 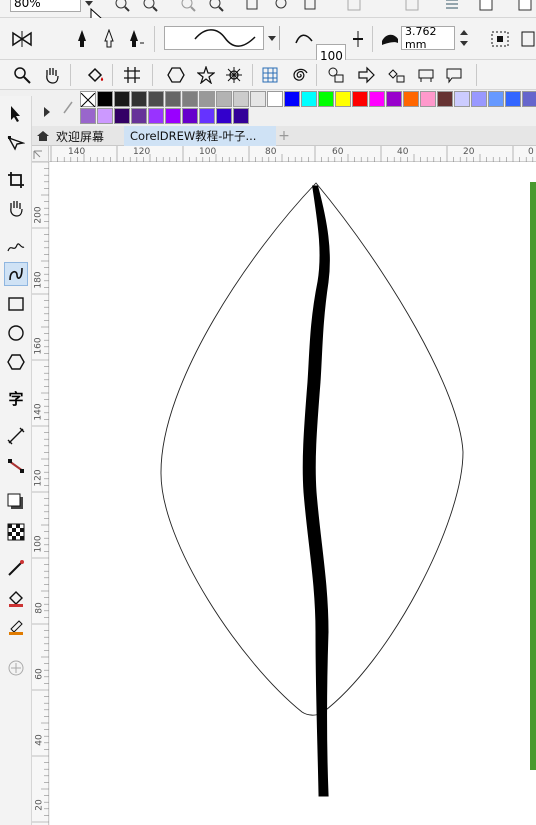 What do you see at coordinates (16, 180) in the screenshot?
I see `crop-tool-icon` at bounding box center [16, 180].